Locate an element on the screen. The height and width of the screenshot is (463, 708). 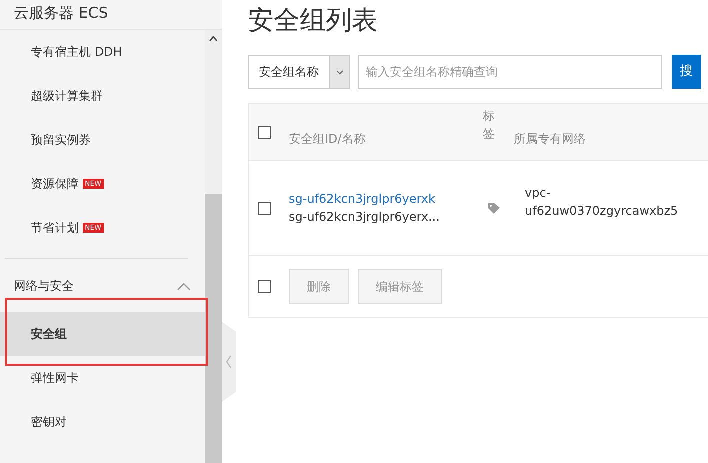
filter-dropdown: 安全组名称 is located at coordinates (299, 72).